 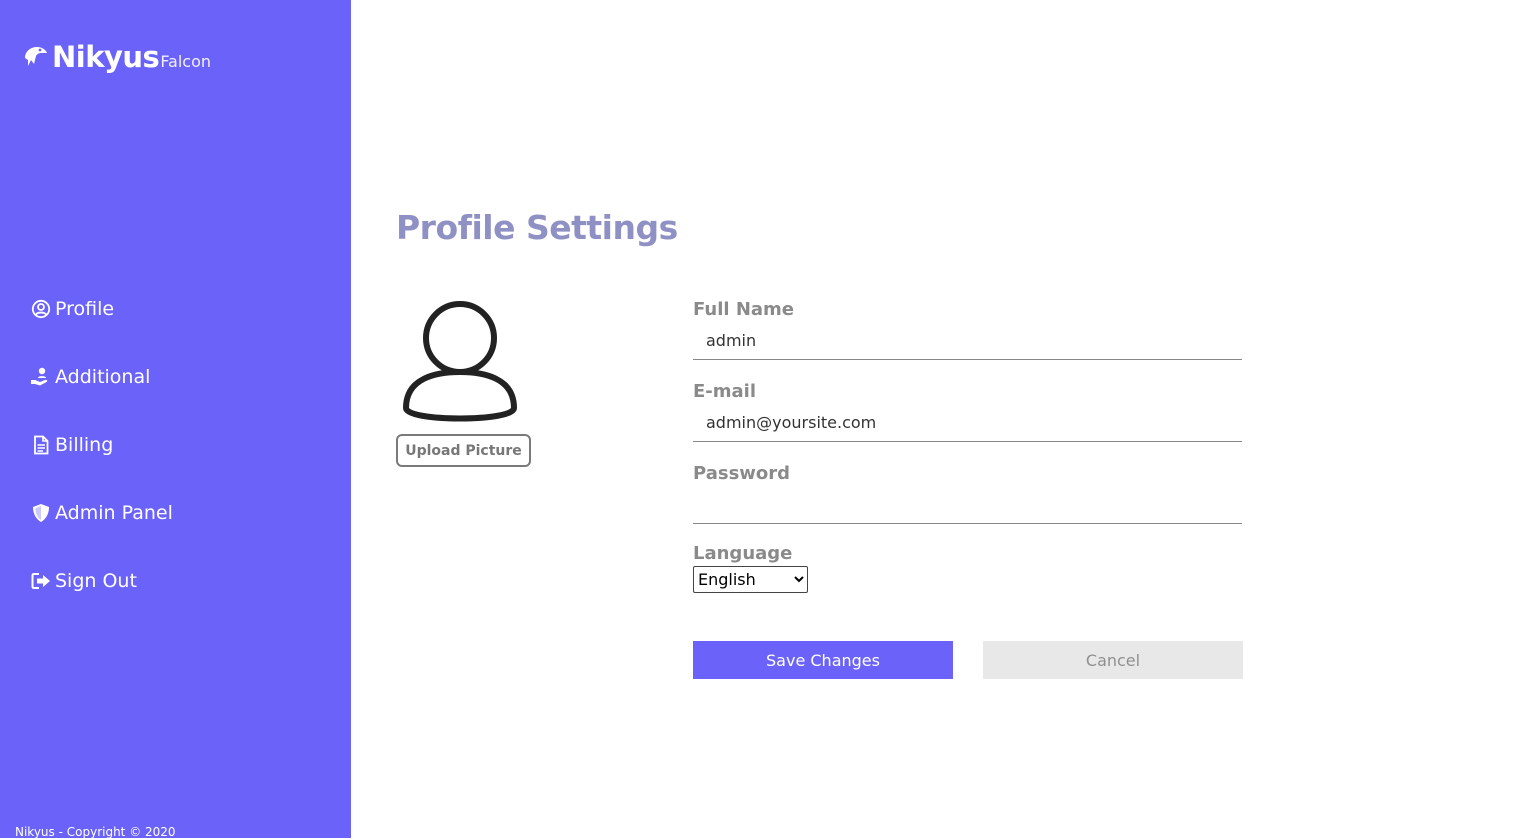 I want to click on password-field-group: Password, so click(x=968, y=493).